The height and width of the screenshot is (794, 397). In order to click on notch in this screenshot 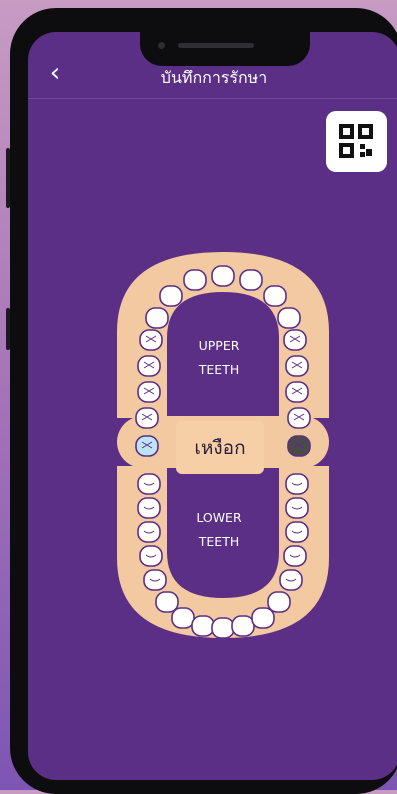, I will do `click(225, 49)`.